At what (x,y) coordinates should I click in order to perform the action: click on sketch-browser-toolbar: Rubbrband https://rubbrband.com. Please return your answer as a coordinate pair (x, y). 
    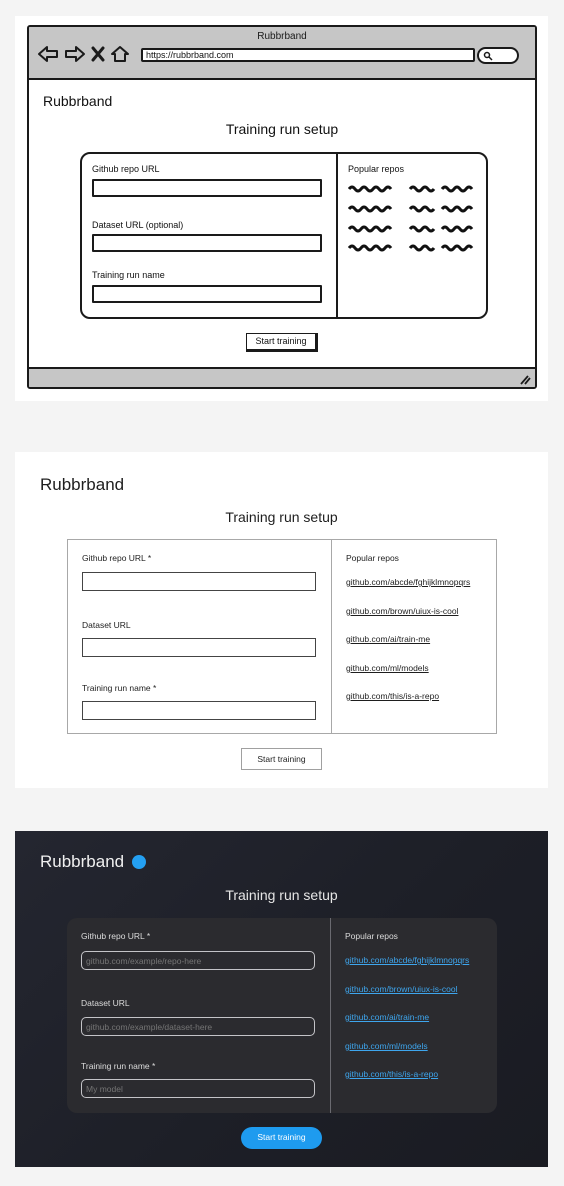
    Looking at the image, I should click on (282, 53).